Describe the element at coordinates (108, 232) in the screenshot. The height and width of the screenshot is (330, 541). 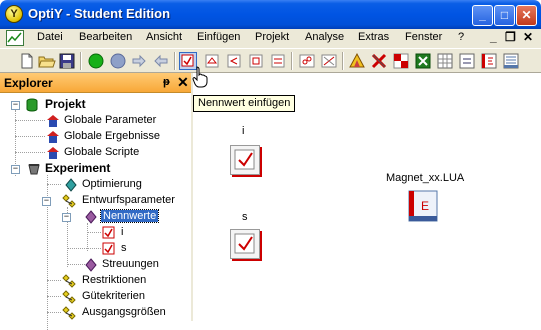
I see `nominal-value-i-icon` at that location.